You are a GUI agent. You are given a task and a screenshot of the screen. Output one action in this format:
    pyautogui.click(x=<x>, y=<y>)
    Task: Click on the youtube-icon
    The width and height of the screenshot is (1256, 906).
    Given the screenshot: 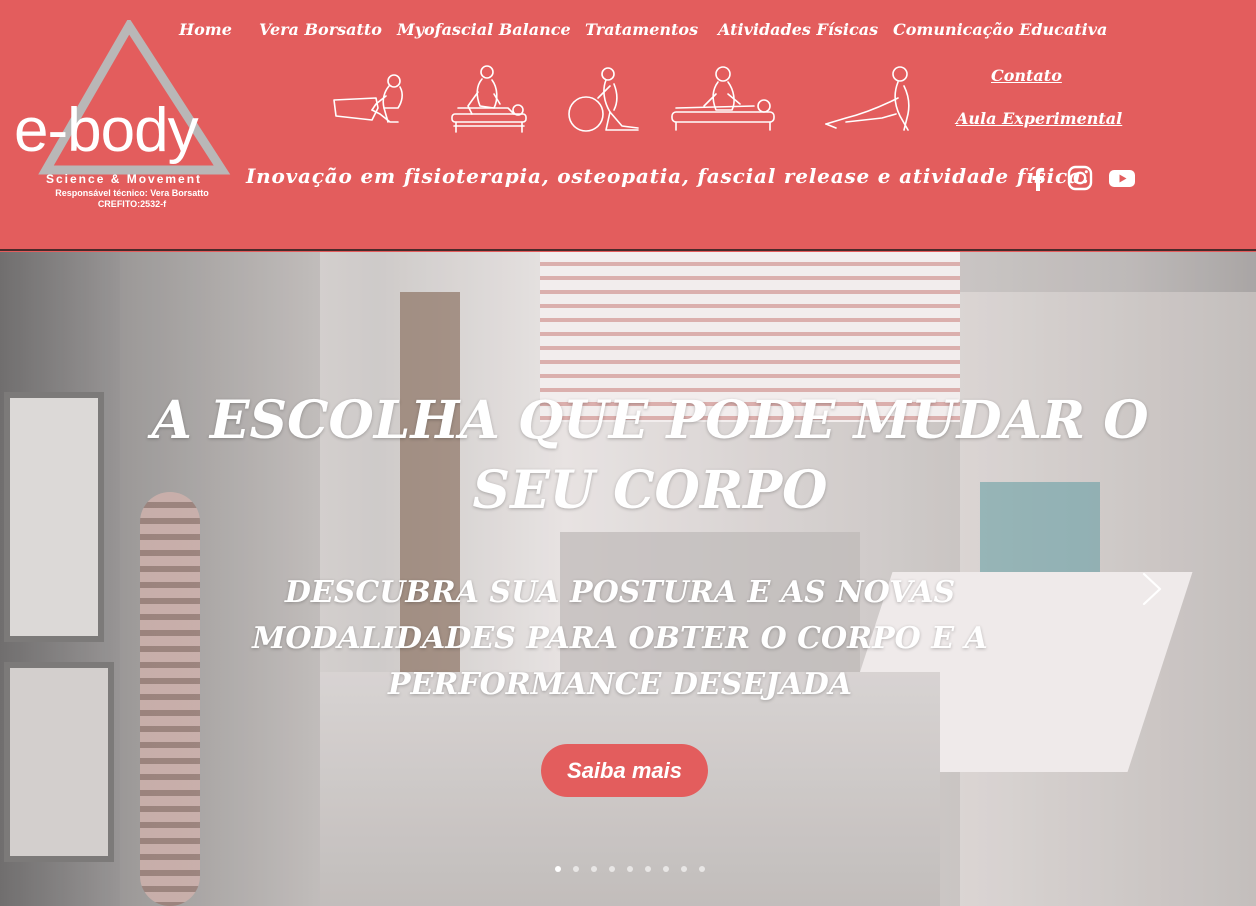 What is the action you would take?
    pyautogui.click(x=1122, y=178)
    